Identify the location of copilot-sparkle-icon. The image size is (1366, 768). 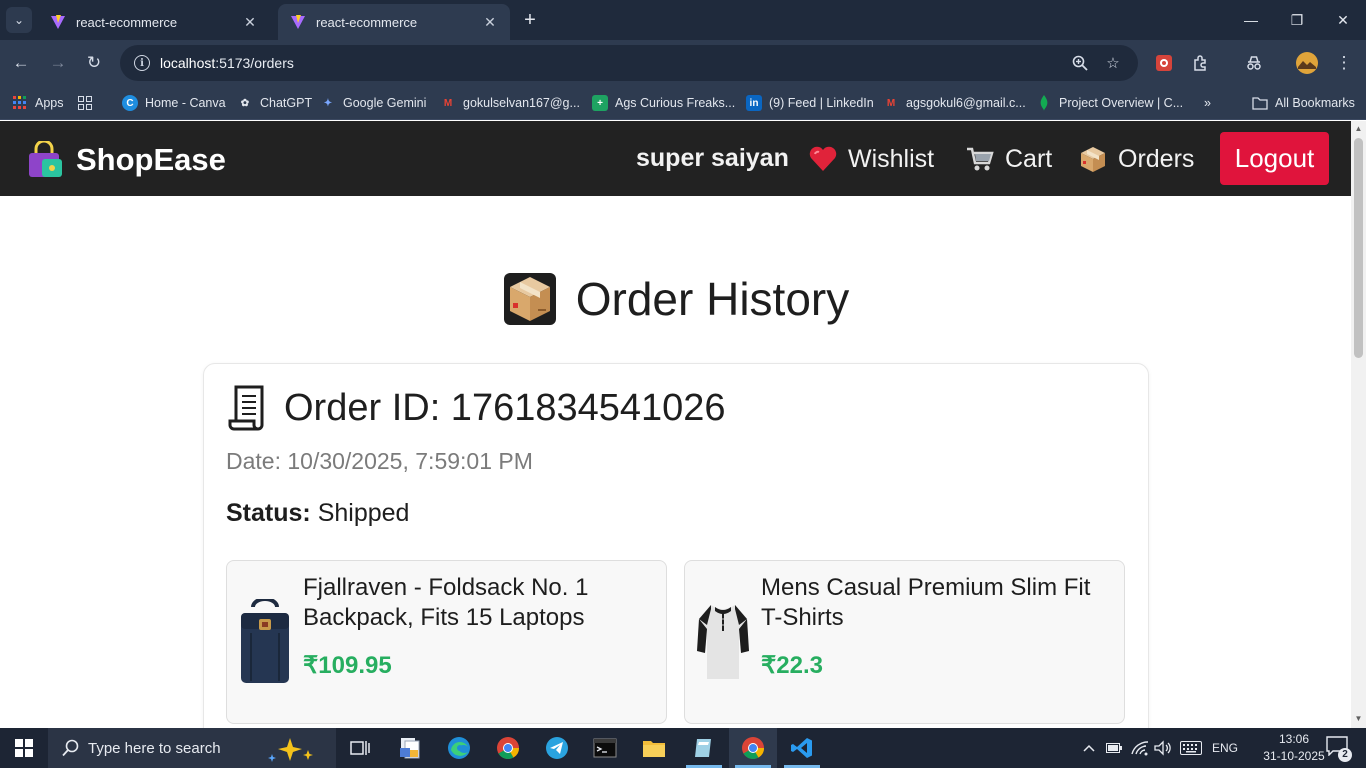
(291, 751).